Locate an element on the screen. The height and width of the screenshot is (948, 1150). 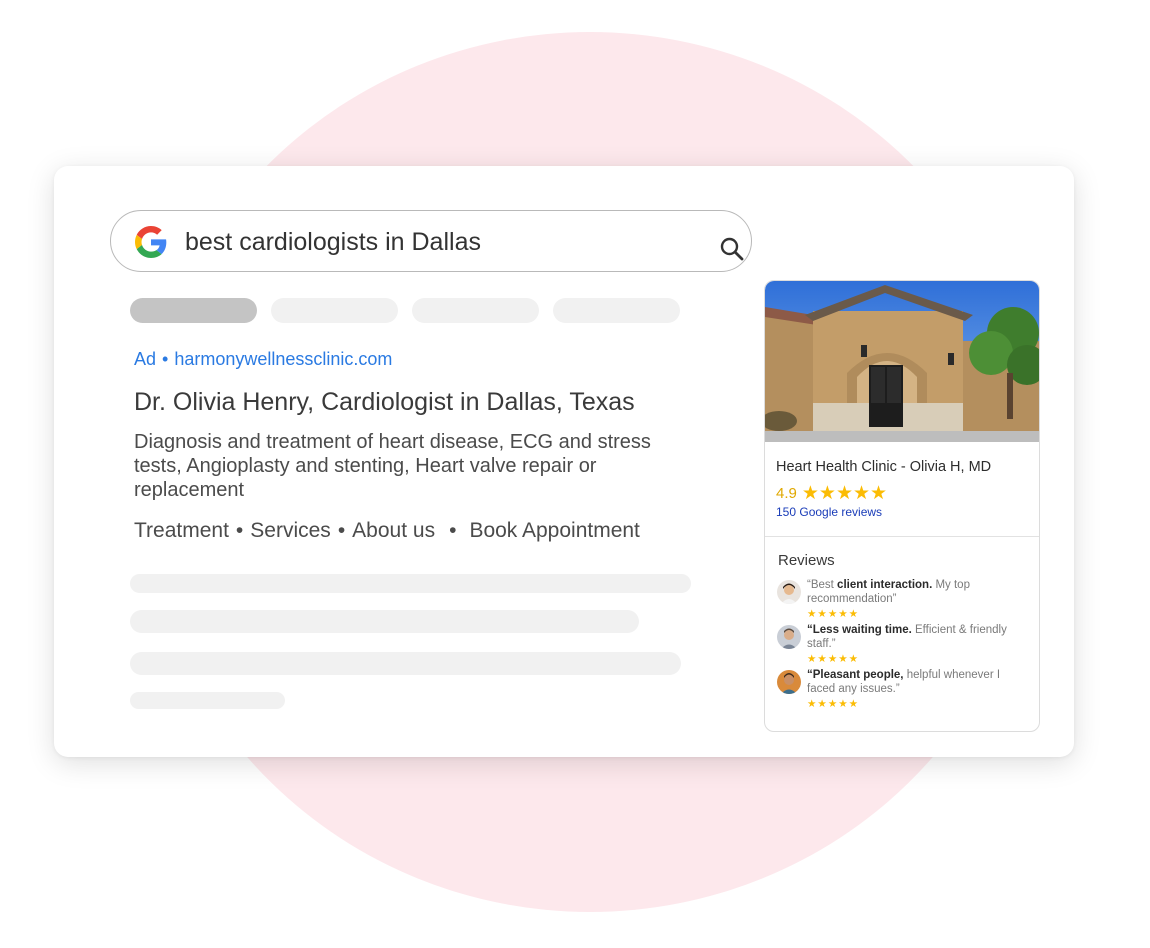
sitelink-treatment: Treatment is located at coordinates (181, 530).